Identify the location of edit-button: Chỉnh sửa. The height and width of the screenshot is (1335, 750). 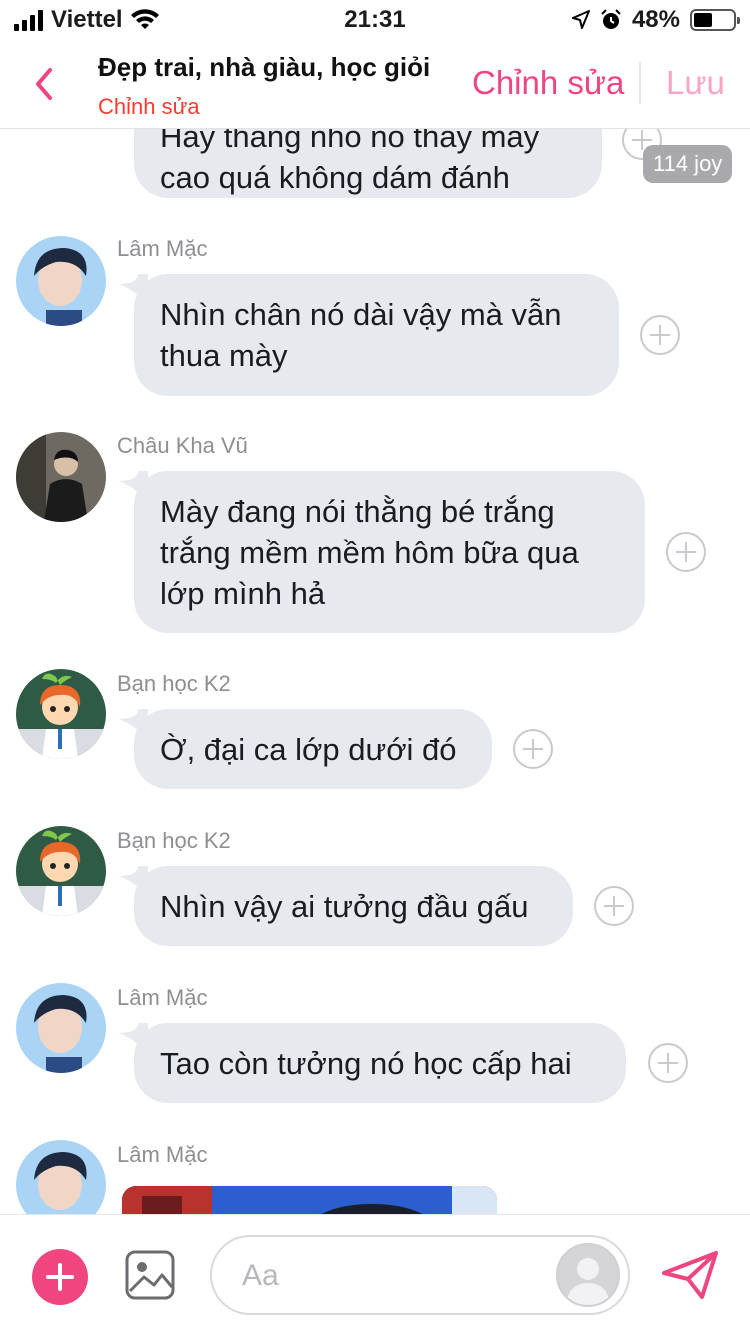
(548, 83).